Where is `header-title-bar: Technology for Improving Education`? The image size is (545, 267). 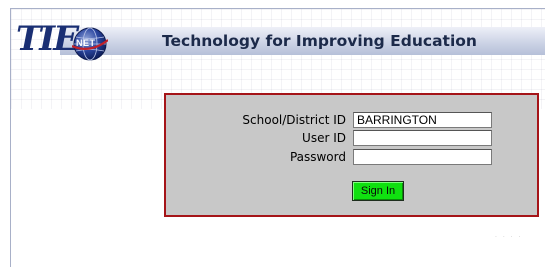
header-title-bar: Technology for Improving Education is located at coordinates (302, 41).